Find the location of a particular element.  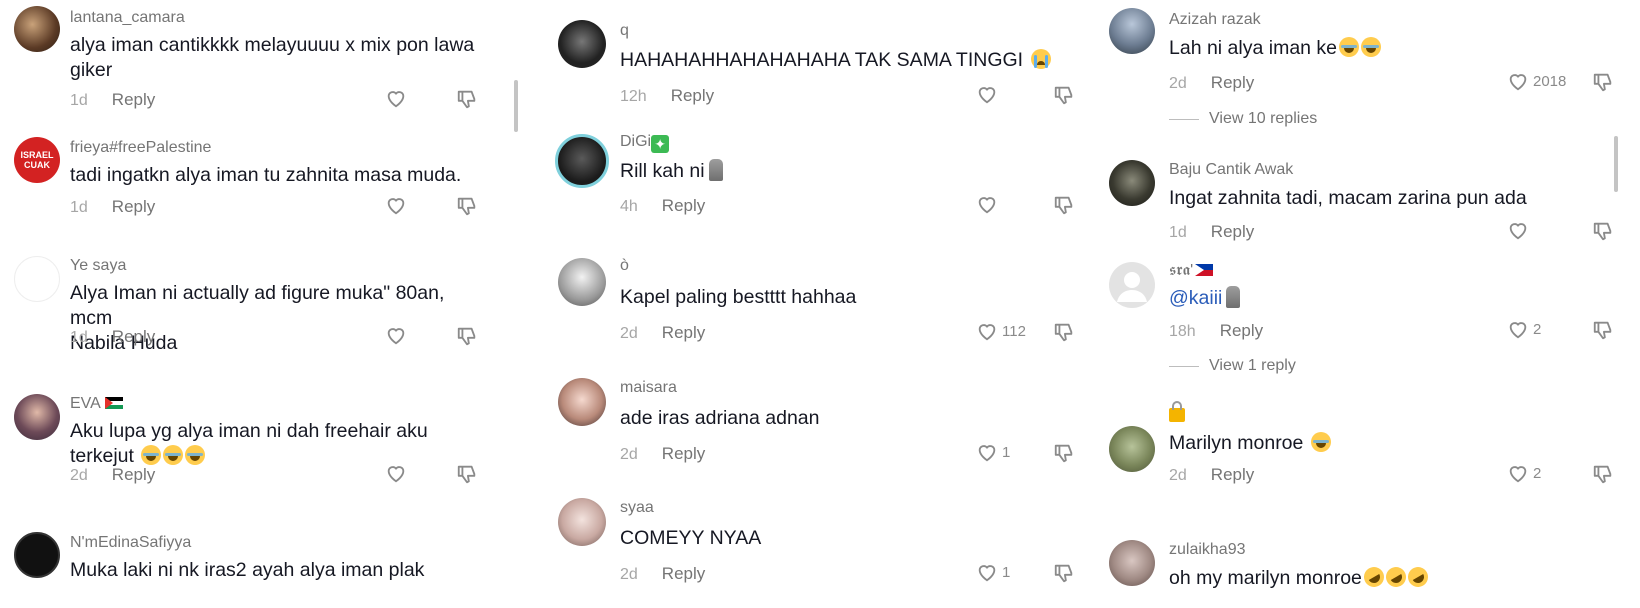

view-replies-button: View 1 reply is located at coordinates (1232, 366).